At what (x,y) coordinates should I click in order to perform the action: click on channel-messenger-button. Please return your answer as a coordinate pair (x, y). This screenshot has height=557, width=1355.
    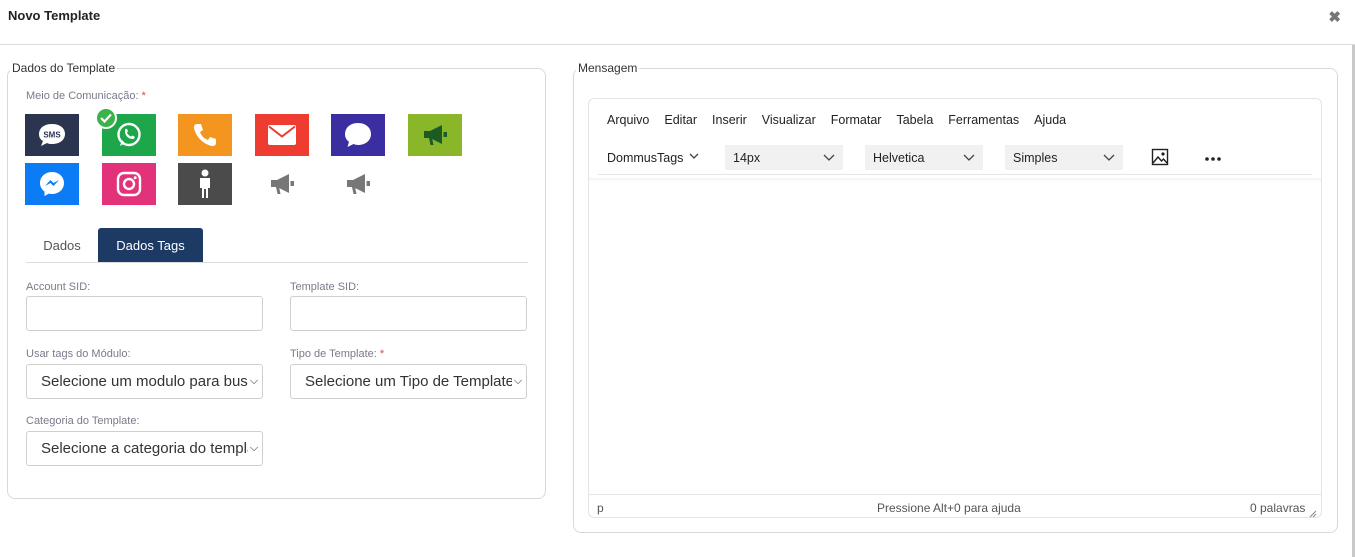
    Looking at the image, I should click on (52, 184).